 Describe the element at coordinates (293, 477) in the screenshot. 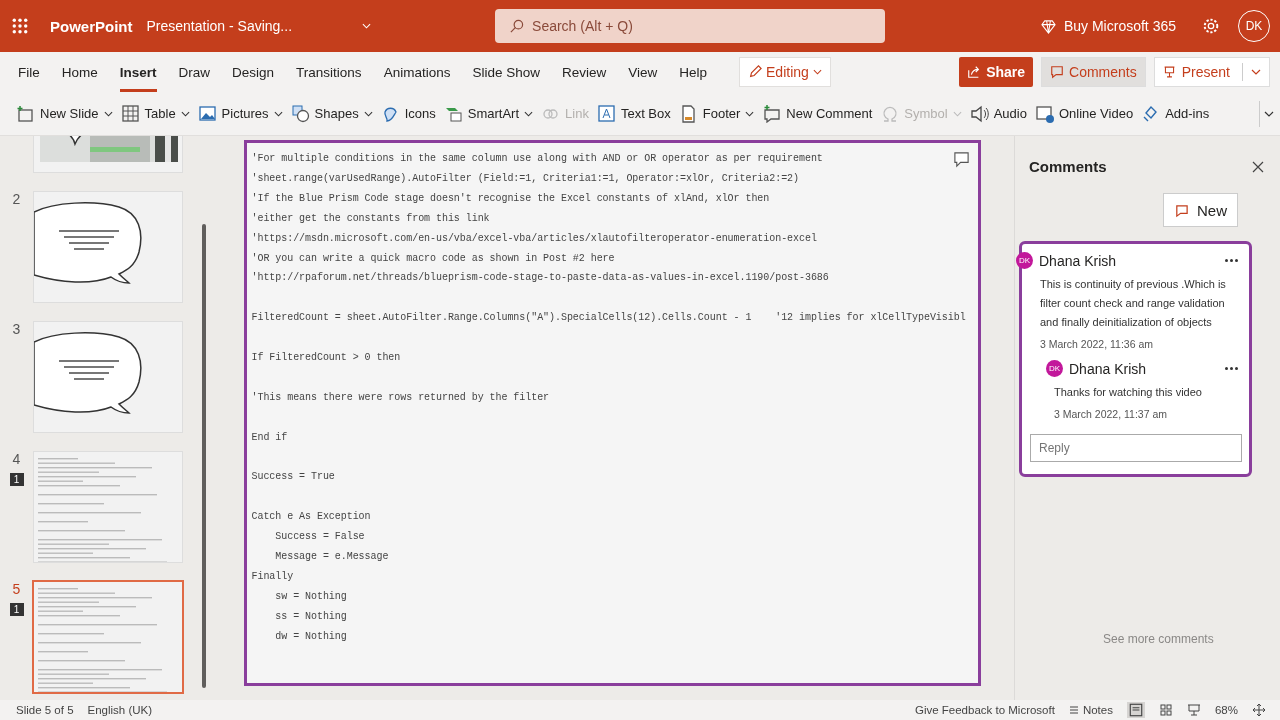

I see `code-line: Success = True` at that location.